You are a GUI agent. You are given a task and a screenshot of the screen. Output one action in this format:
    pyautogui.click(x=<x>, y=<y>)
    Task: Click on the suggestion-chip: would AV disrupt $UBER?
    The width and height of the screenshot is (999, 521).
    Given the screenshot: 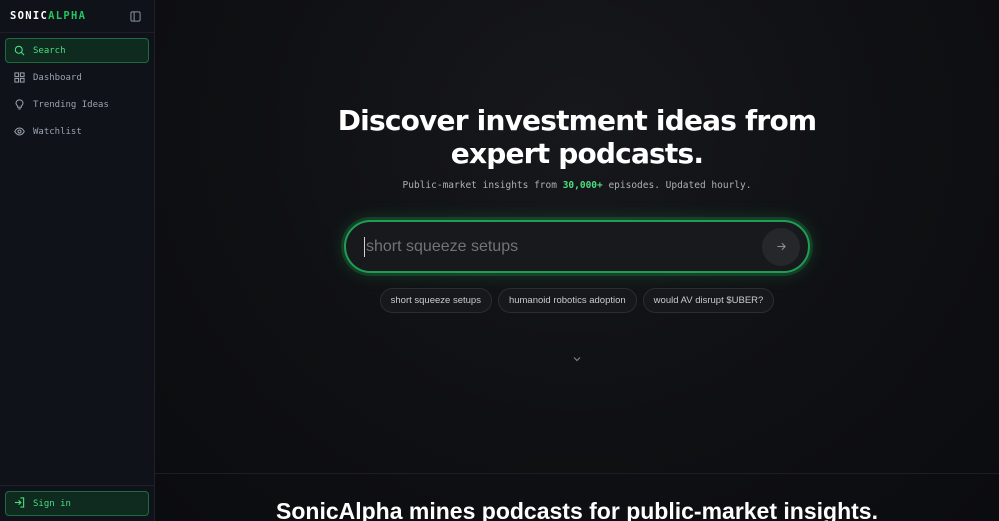 What is the action you would take?
    pyautogui.click(x=708, y=300)
    